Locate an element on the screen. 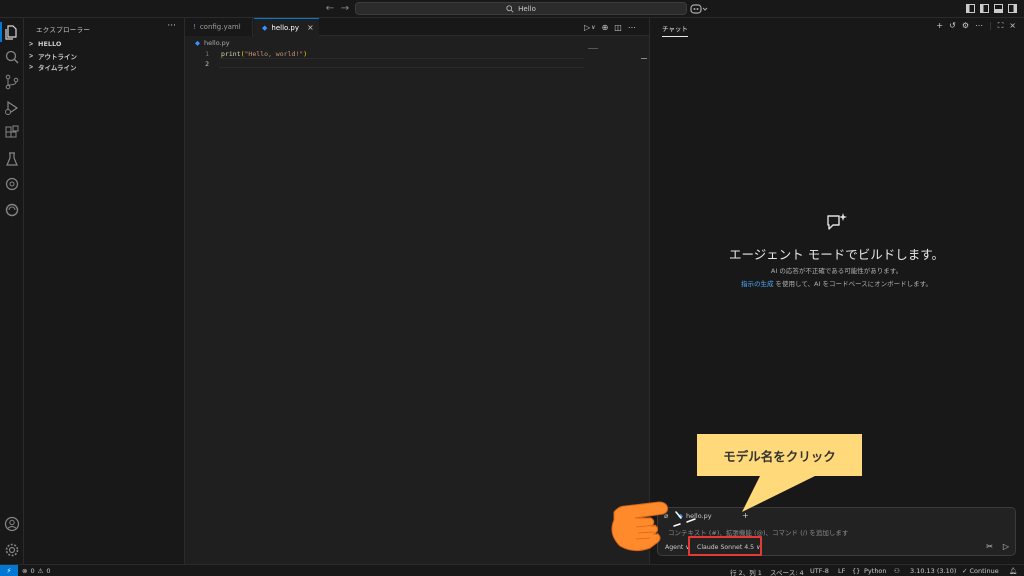  section-label: タイムライン is located at coordinates (57, 67).